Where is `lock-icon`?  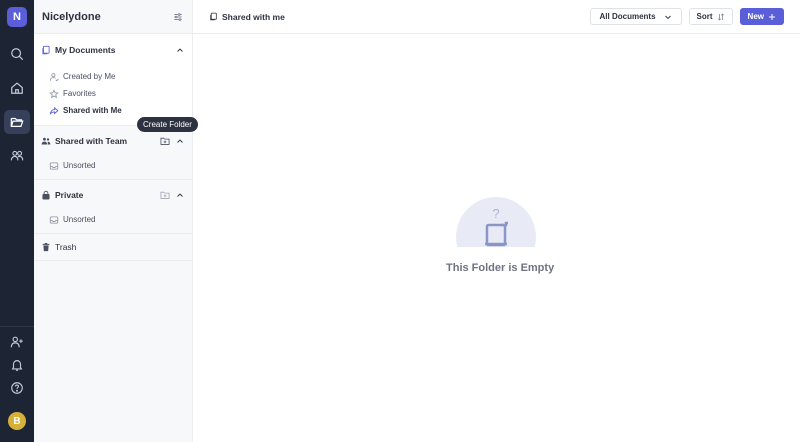 lock-icon is located at coordinates (46, 194).